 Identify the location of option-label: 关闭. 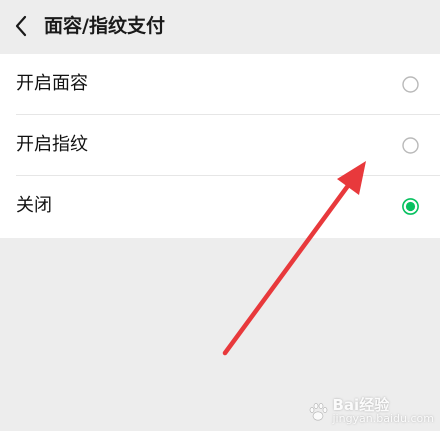
(34, 205).